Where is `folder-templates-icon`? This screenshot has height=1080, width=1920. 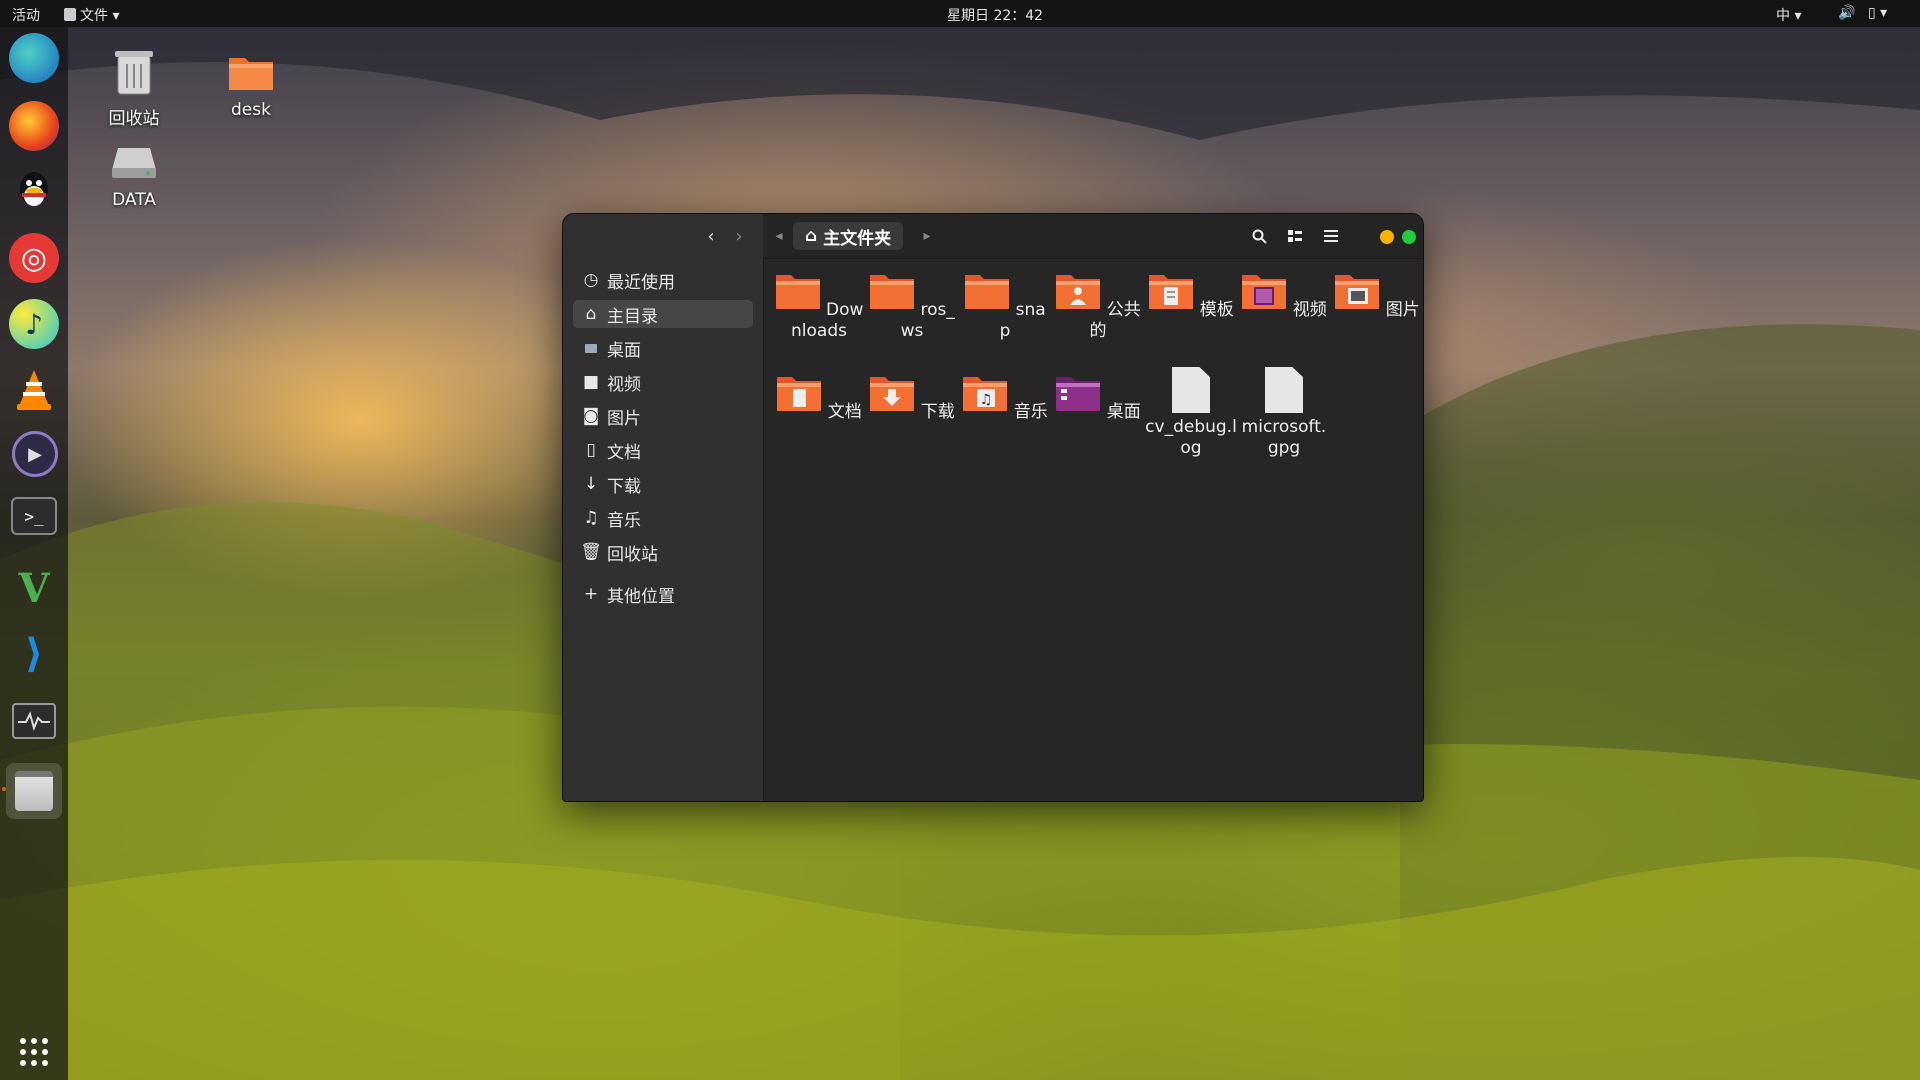 folder-templates-icon is located at coordinates (1171, 292).